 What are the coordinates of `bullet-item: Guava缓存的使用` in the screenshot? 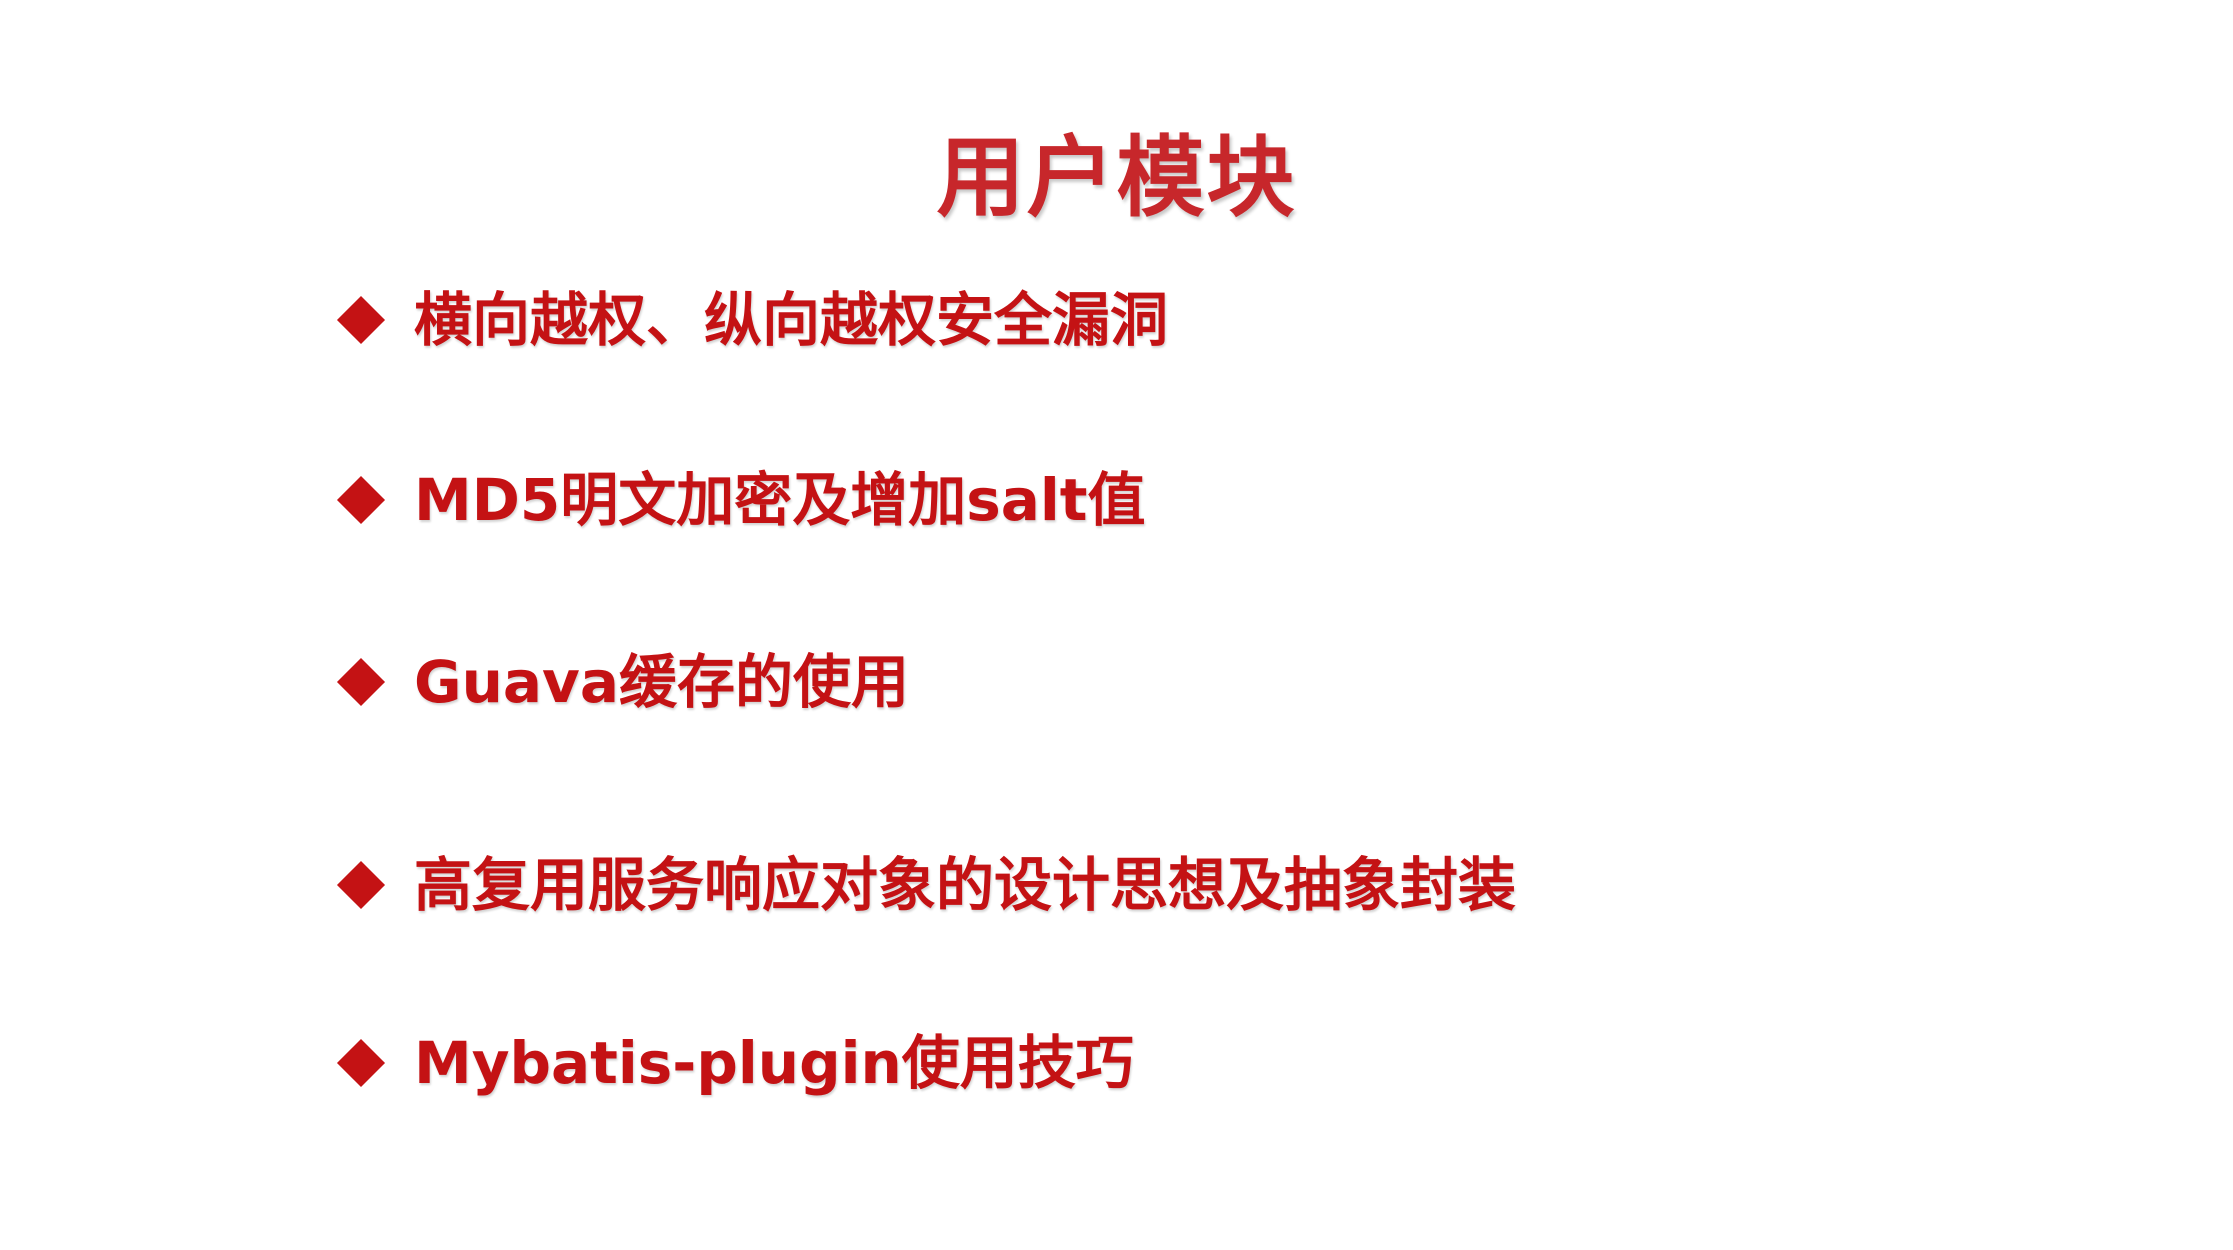 It's located at (622, 682).